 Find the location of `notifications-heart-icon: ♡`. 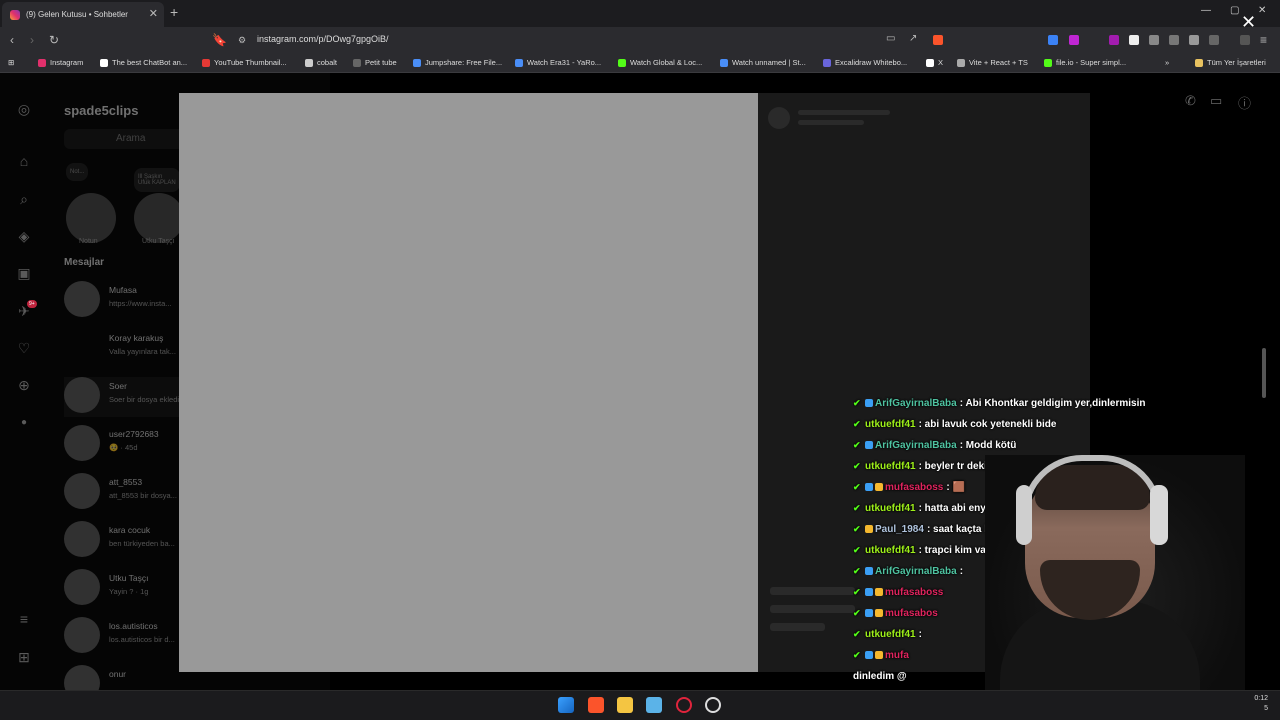

notifications-heart-icon: ♡ is located at coordinates (24, 348).